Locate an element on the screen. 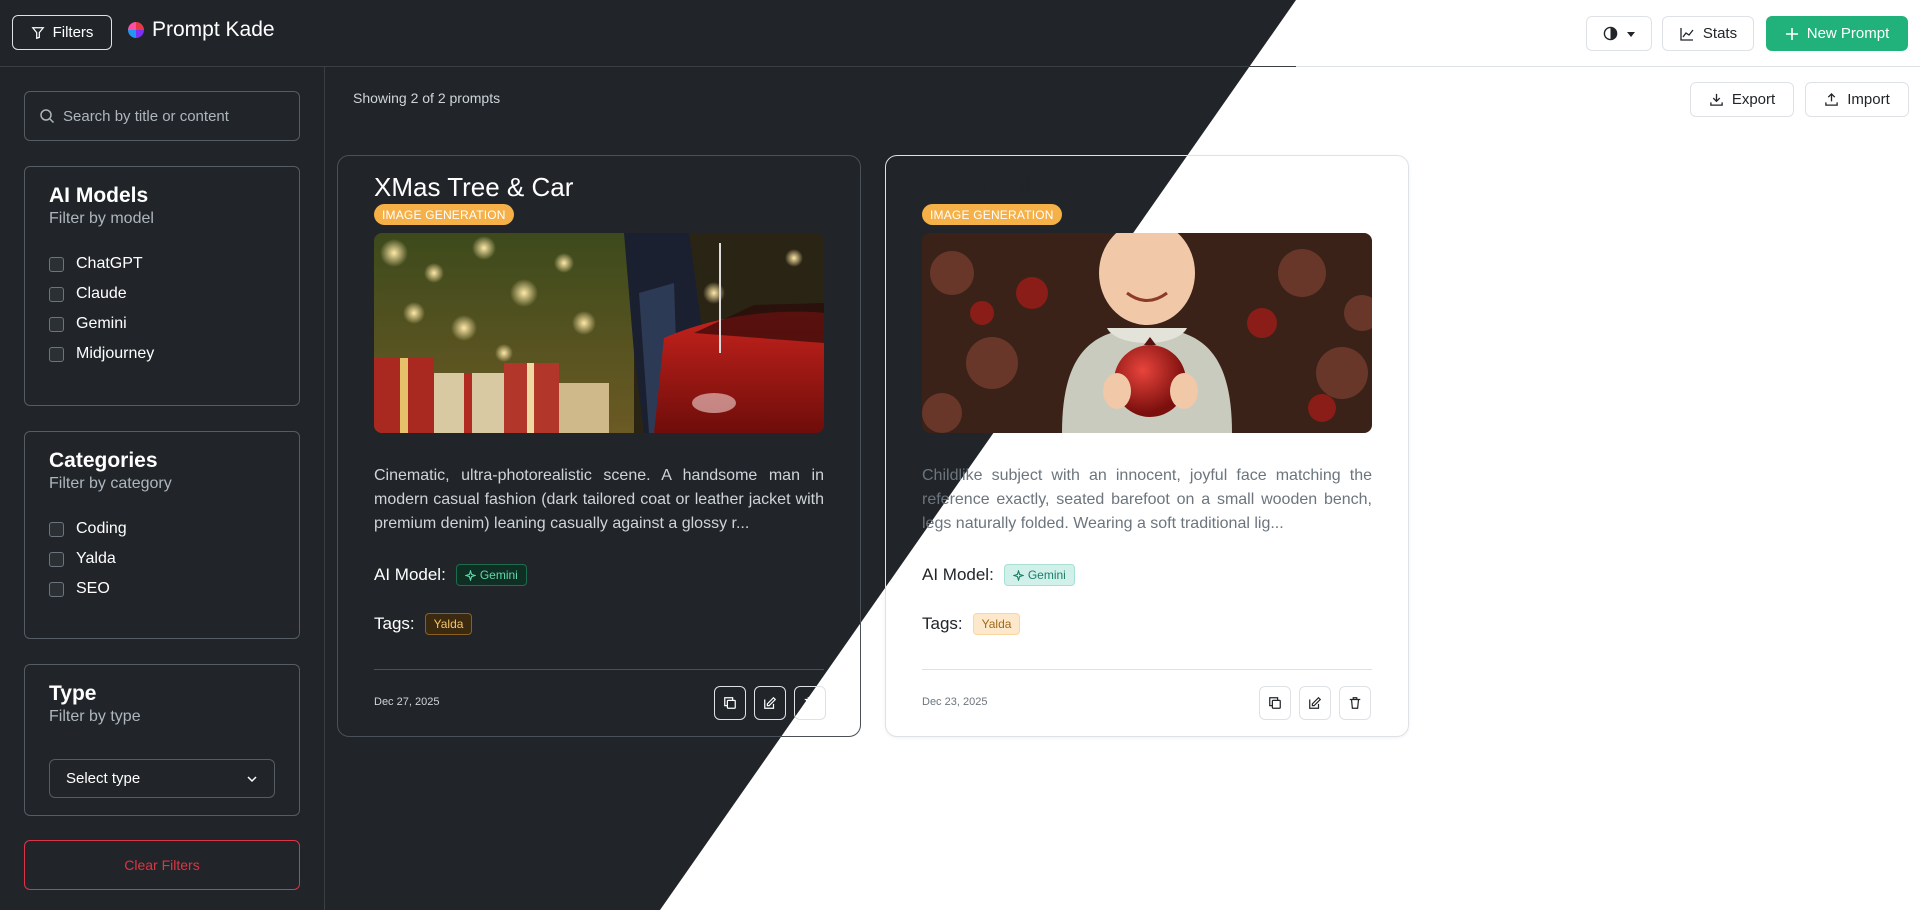 The width and height of the screenshot is (1920, 910). checkbox-gemini: Gemini is located at coordinates (162, 324).